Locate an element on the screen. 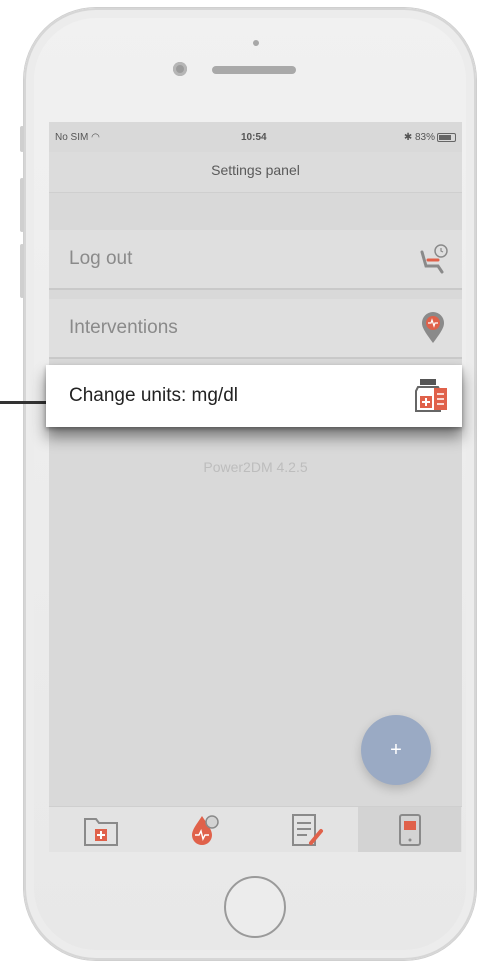 The image size is (484, 966). callout-pointer is located at coordinates (24, 402).